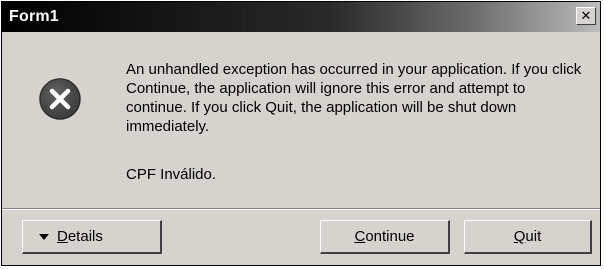 Image resolution: width=604 pixels, height=269 pixels. Describe the element at coordinates (301, 209) in the screenshot. I see `divider` at that location.